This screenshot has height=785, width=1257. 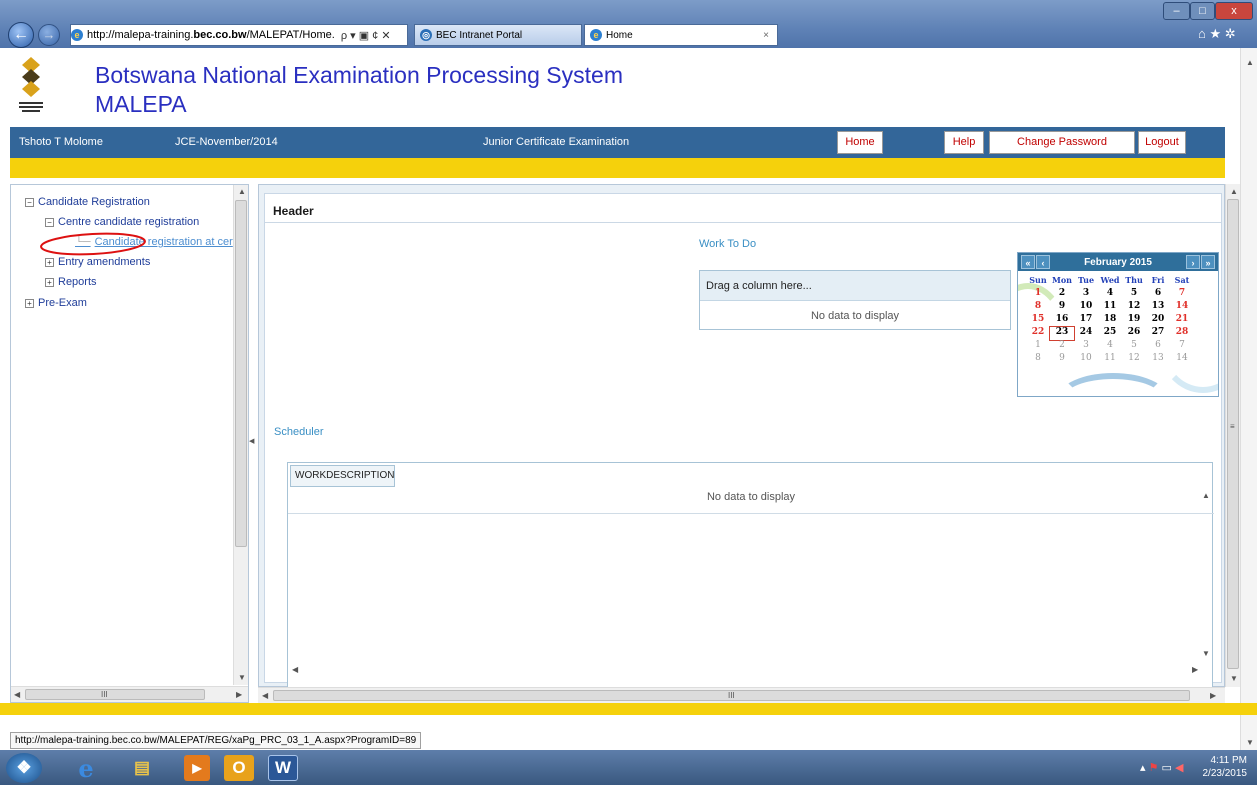 I want to click on calendar-day: 19, so click(x=1134, y=320).